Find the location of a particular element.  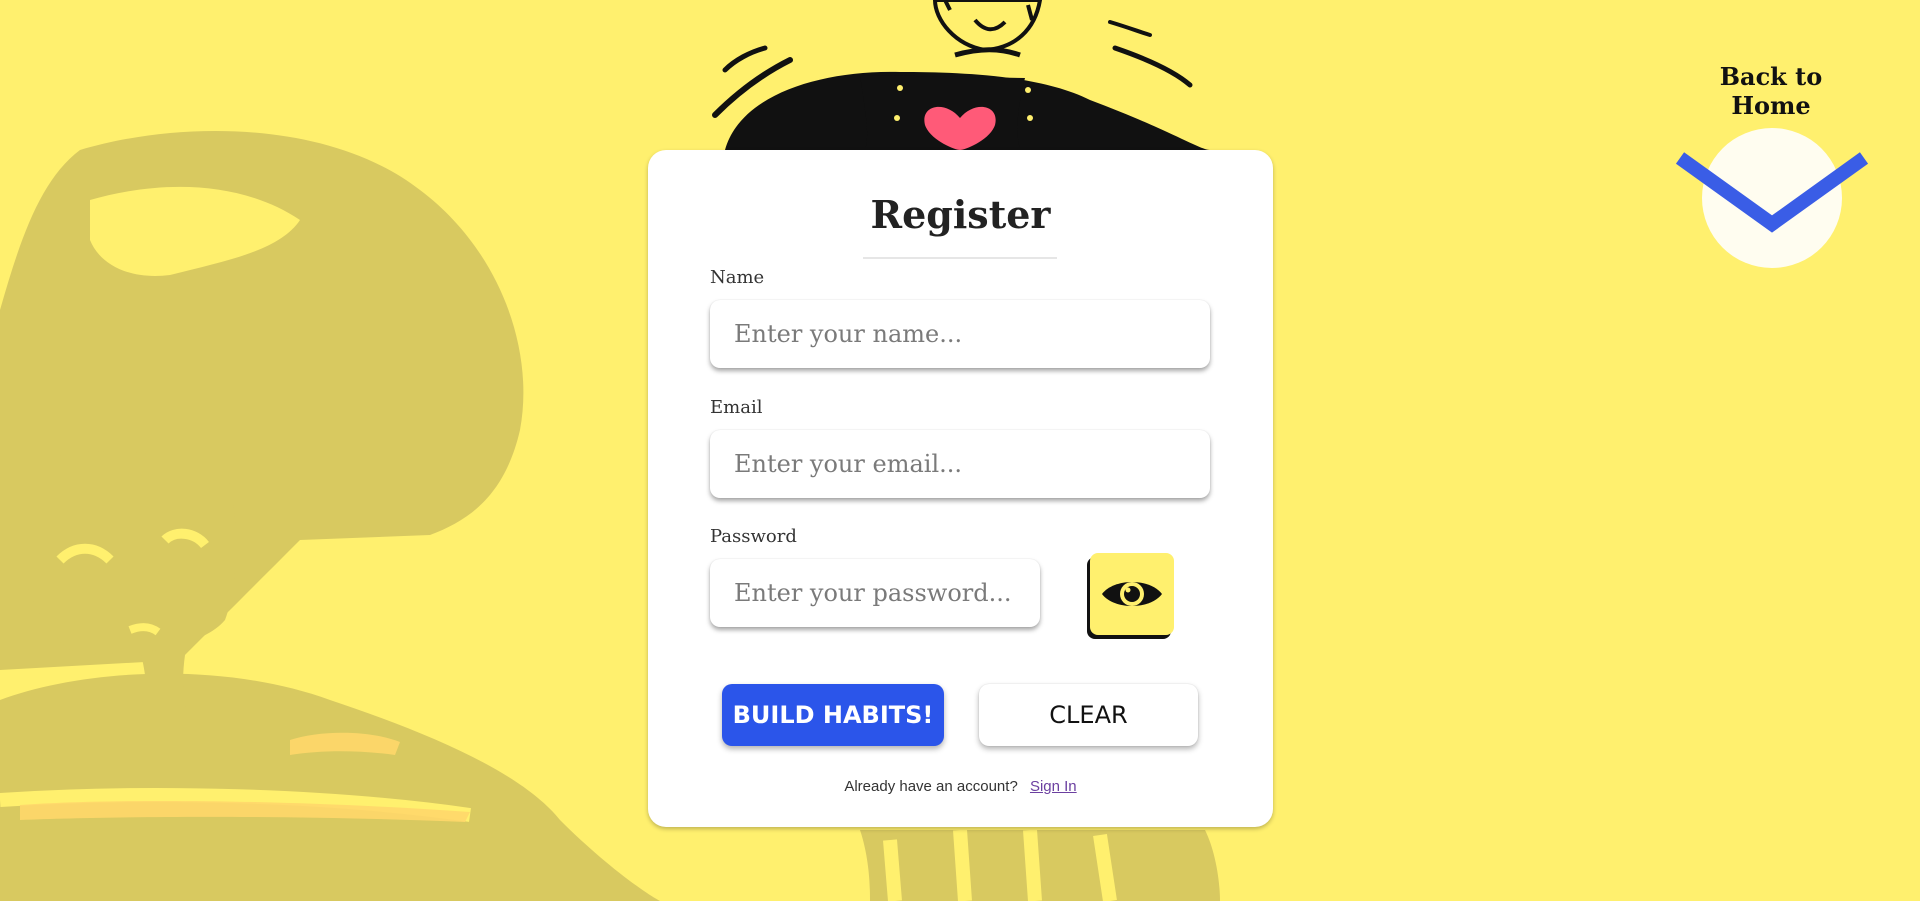

bg-figure-body is located at coordinates (330, 787).